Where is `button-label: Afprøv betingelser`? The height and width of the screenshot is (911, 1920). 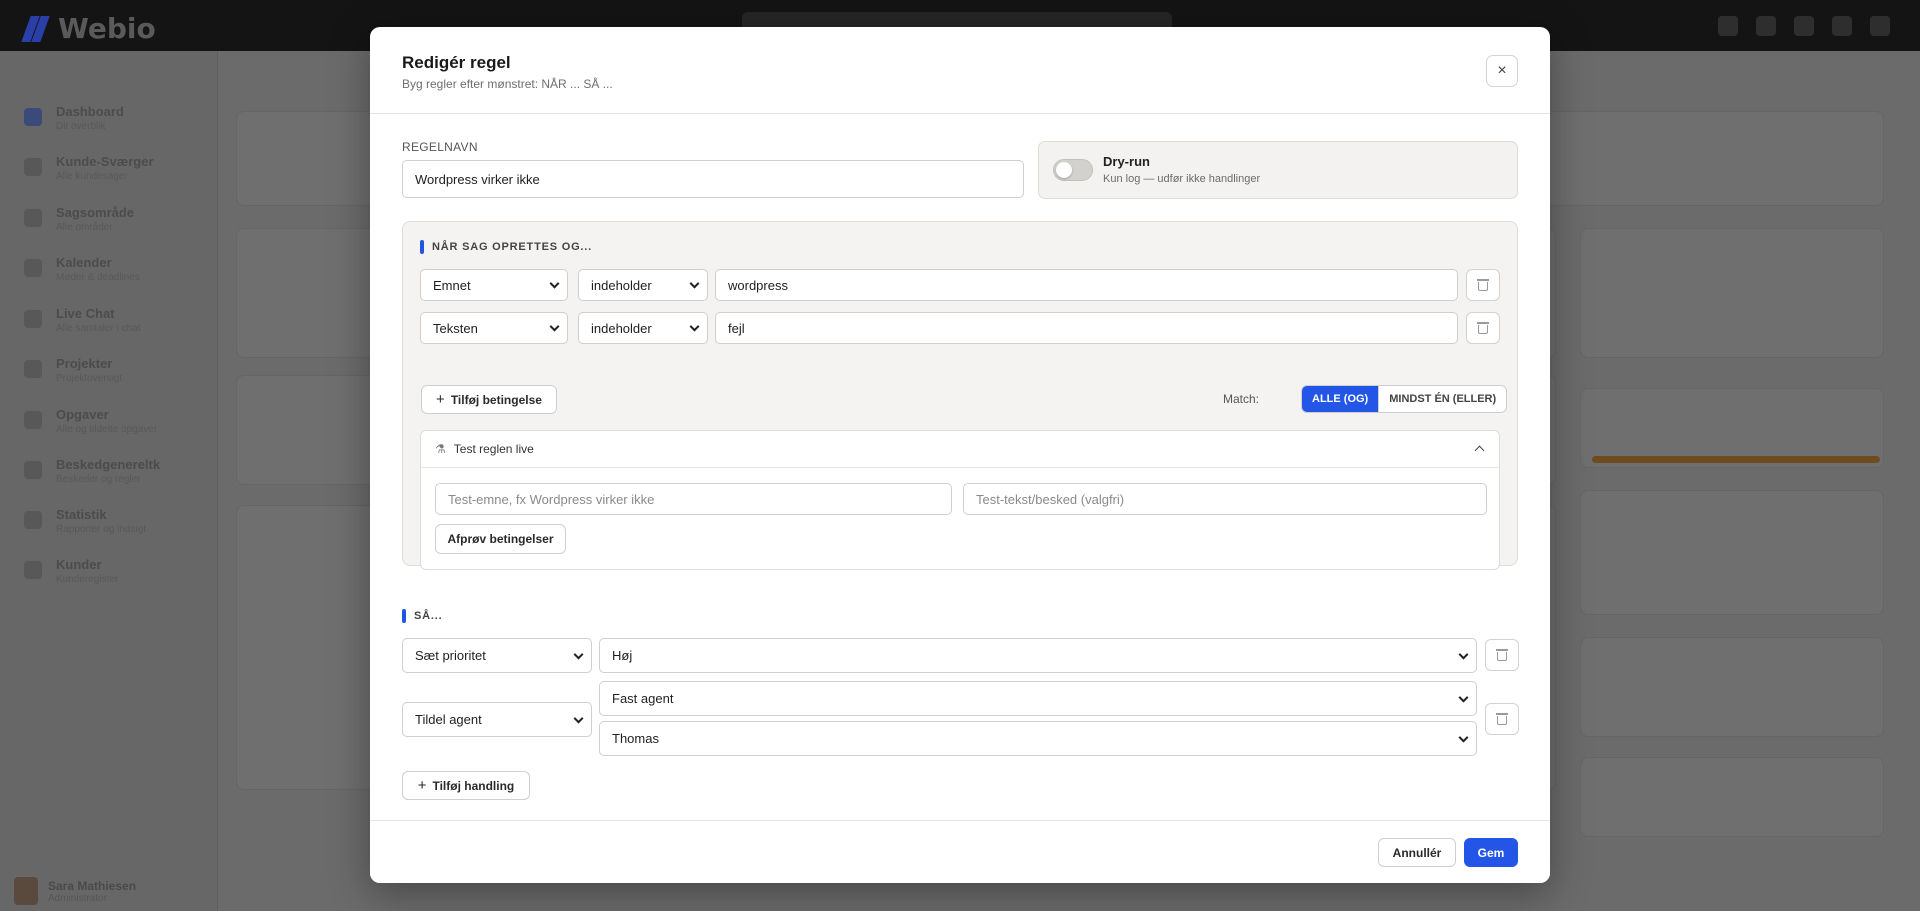
button-label: Afprøv betingelser is located at coordinates (500, 539).